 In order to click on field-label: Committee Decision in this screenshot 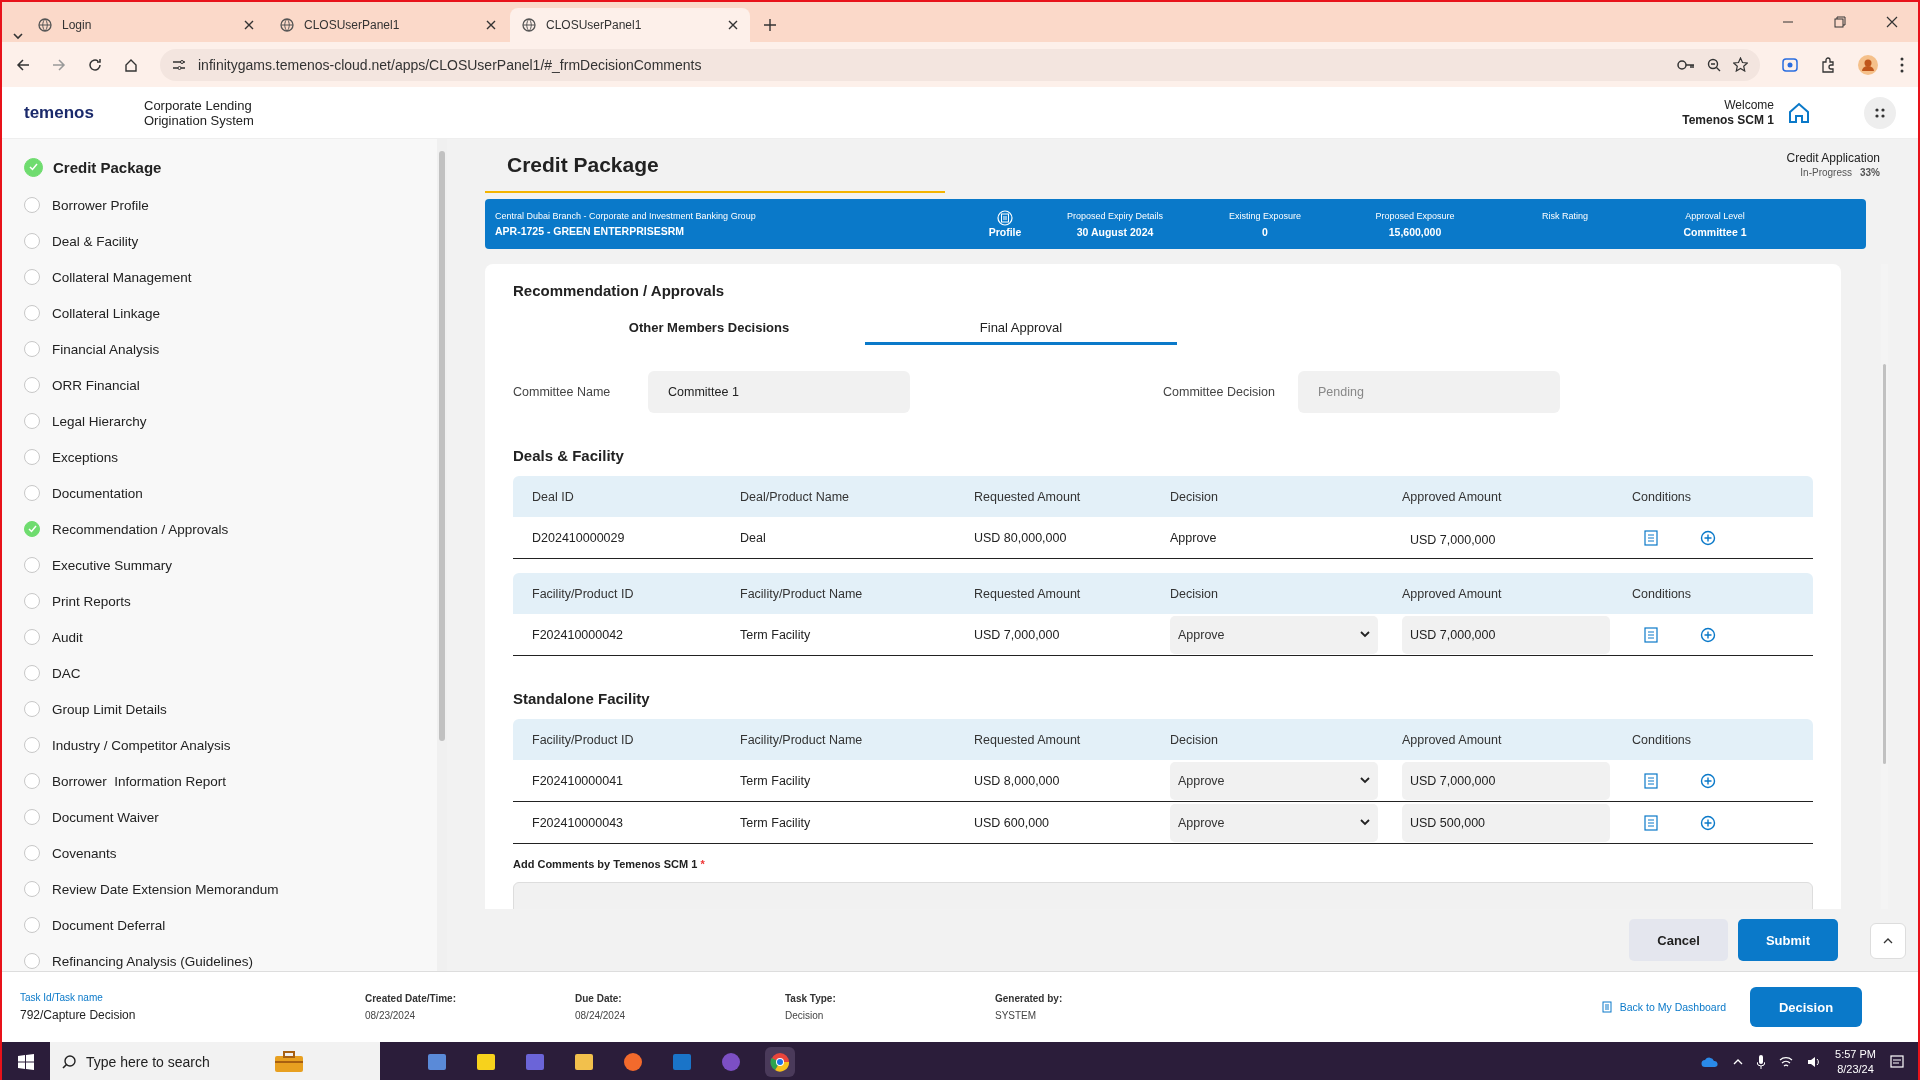, I will do `click(1219, 392)`.